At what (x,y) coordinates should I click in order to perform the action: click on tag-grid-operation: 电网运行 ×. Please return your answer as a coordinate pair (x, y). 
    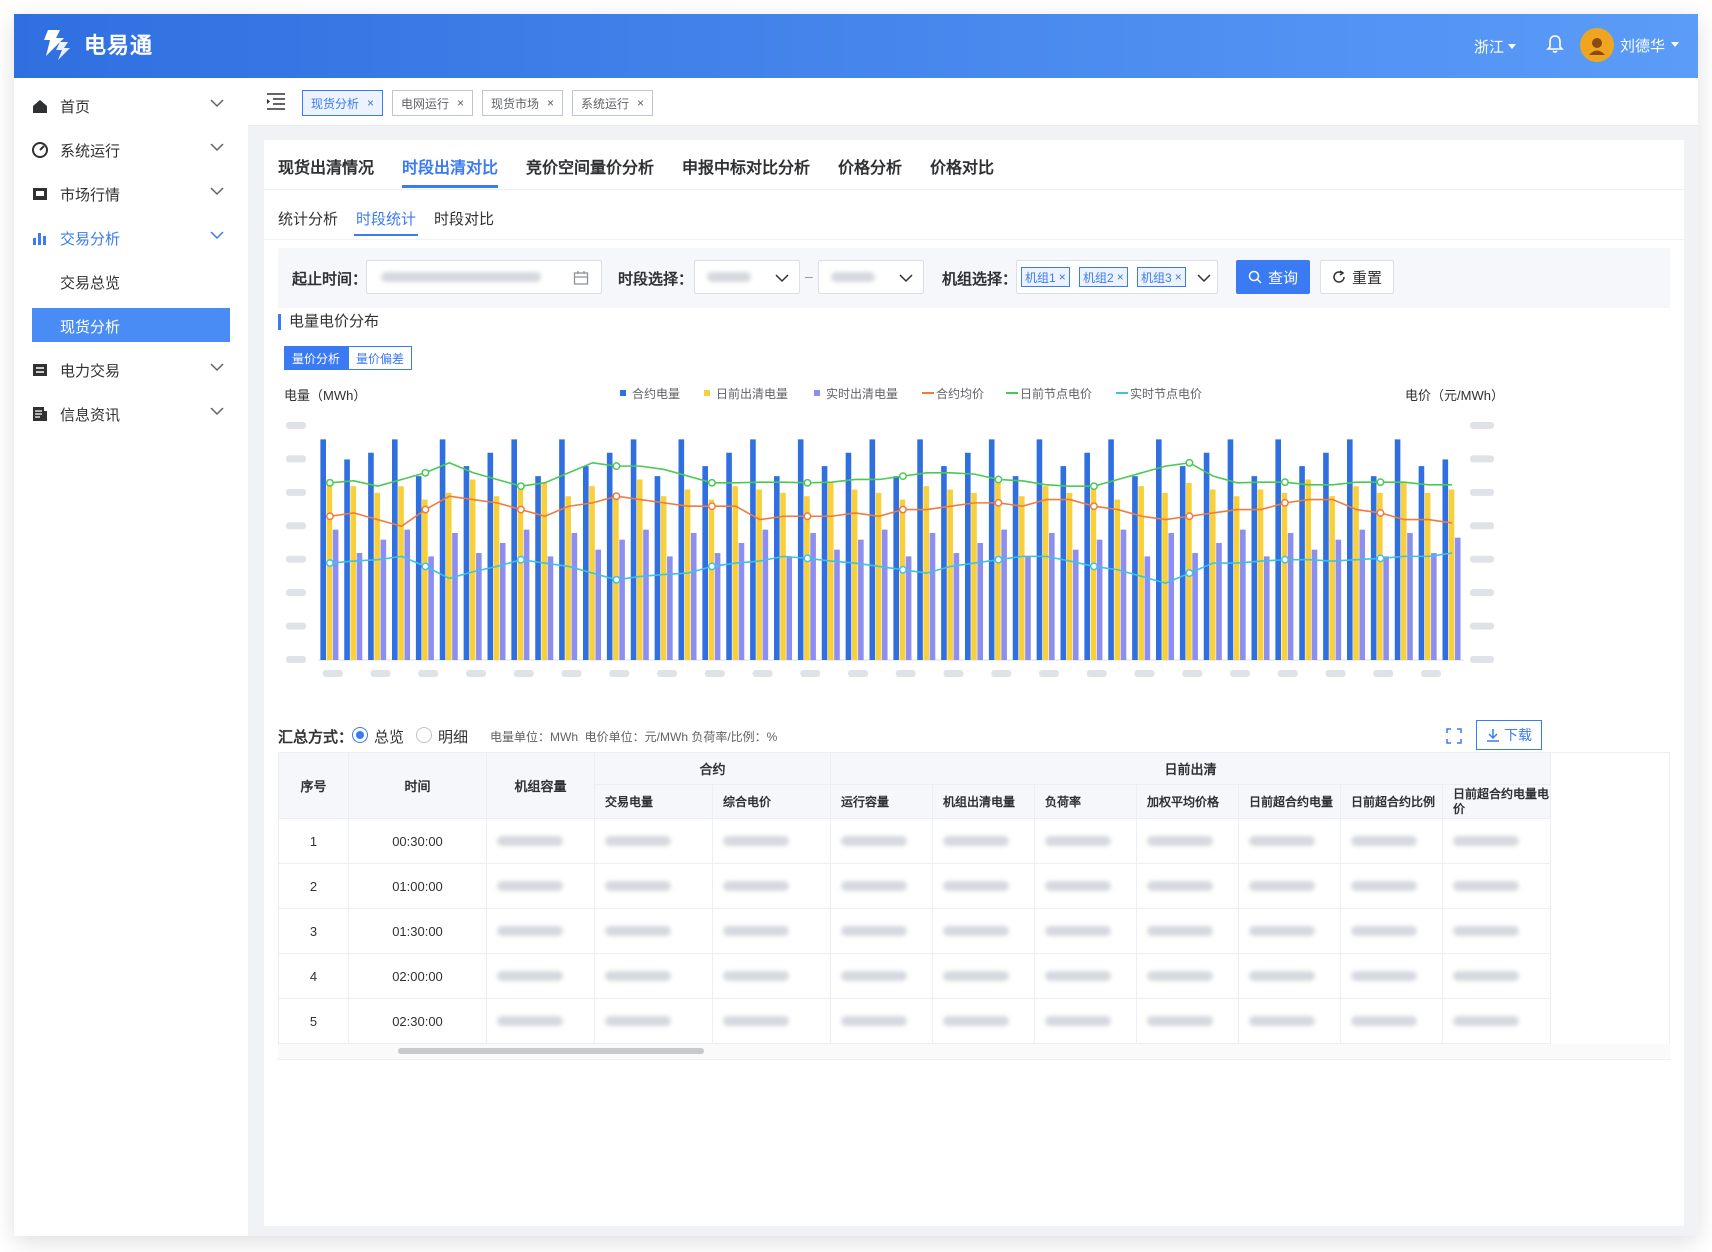
    Looking at the image, I should click on (433, 103).